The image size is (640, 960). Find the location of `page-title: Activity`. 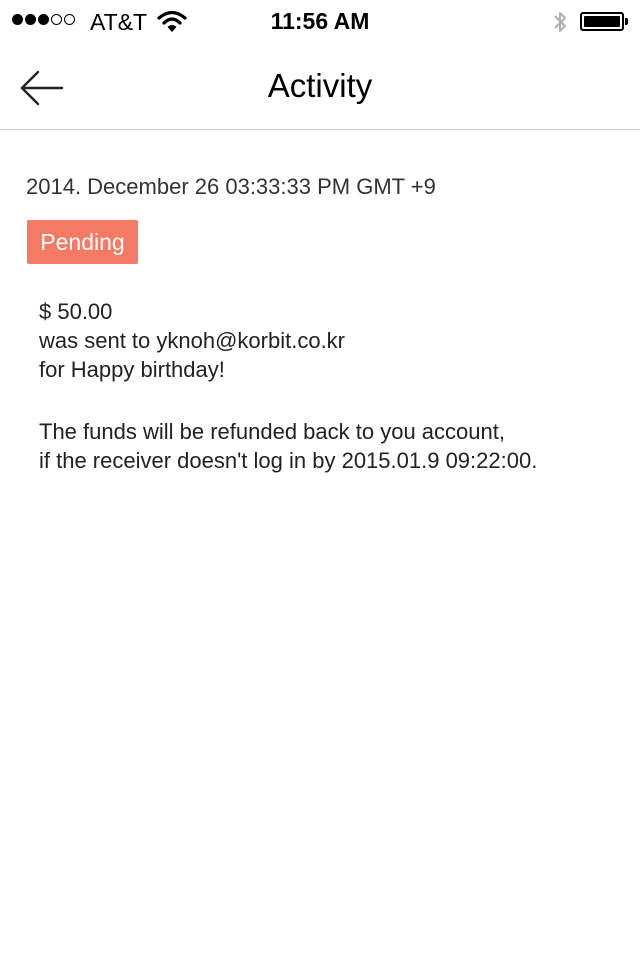

page-title: Activity is located at coordinates (320, 85).